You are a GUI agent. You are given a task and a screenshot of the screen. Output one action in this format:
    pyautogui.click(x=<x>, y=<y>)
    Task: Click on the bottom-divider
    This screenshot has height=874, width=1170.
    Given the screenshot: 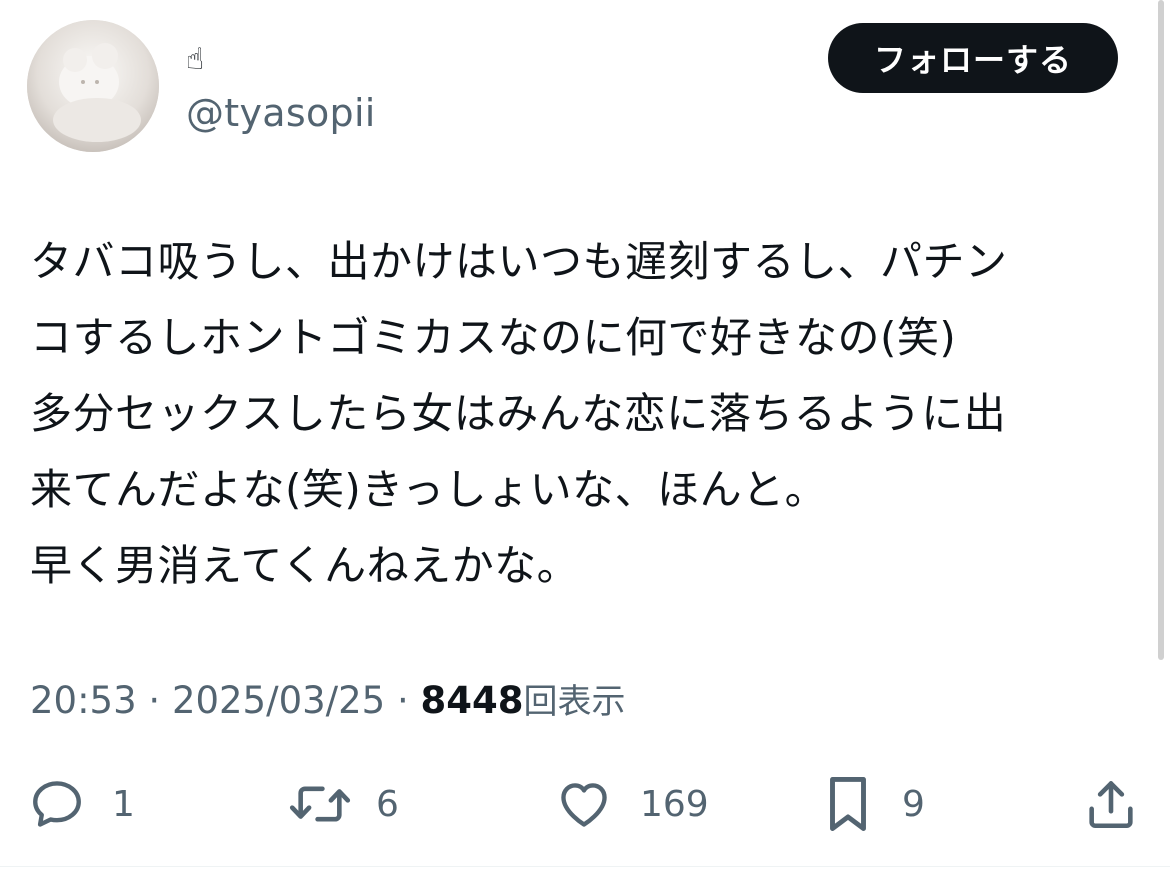 What is the action you would take?
    pyautogui.click(x=585, y=866)
    